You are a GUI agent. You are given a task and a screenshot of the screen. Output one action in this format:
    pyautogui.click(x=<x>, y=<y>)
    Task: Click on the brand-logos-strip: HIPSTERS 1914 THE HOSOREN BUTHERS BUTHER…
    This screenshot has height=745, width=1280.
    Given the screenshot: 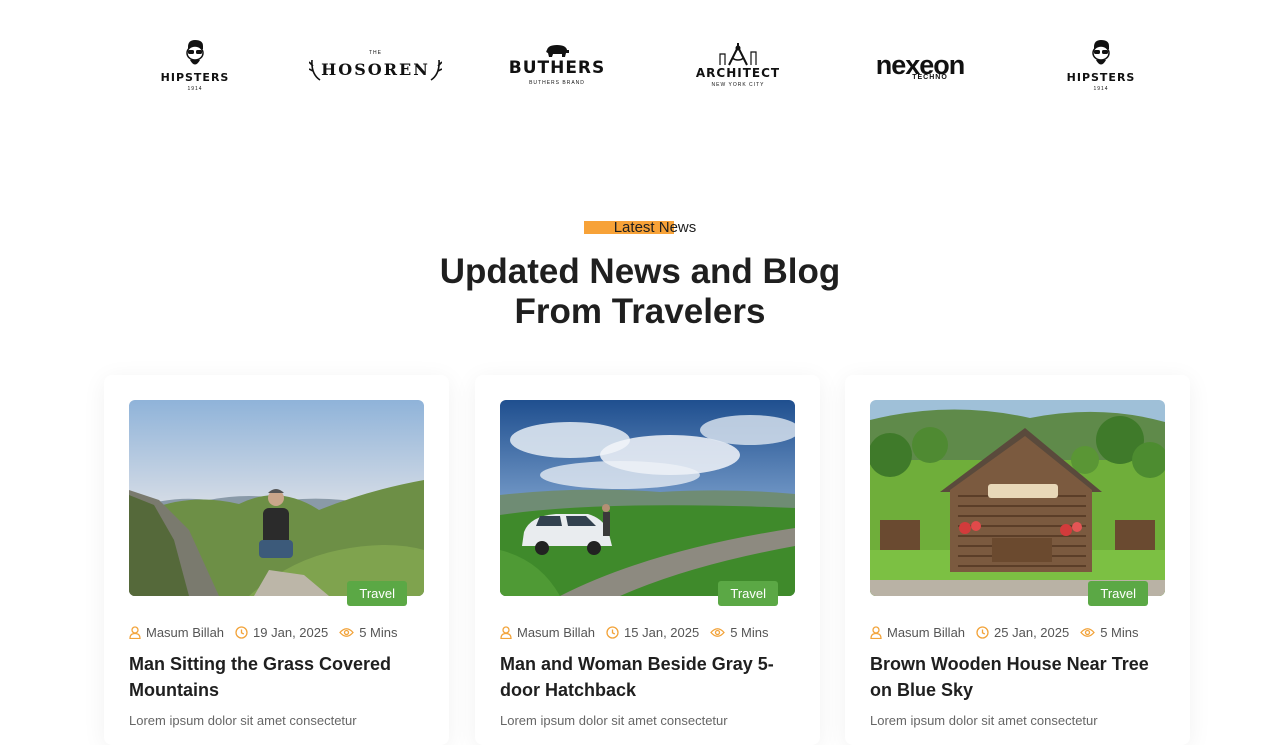 What is the action you would take?
    pyautogui.click(x=640, y=65)
    